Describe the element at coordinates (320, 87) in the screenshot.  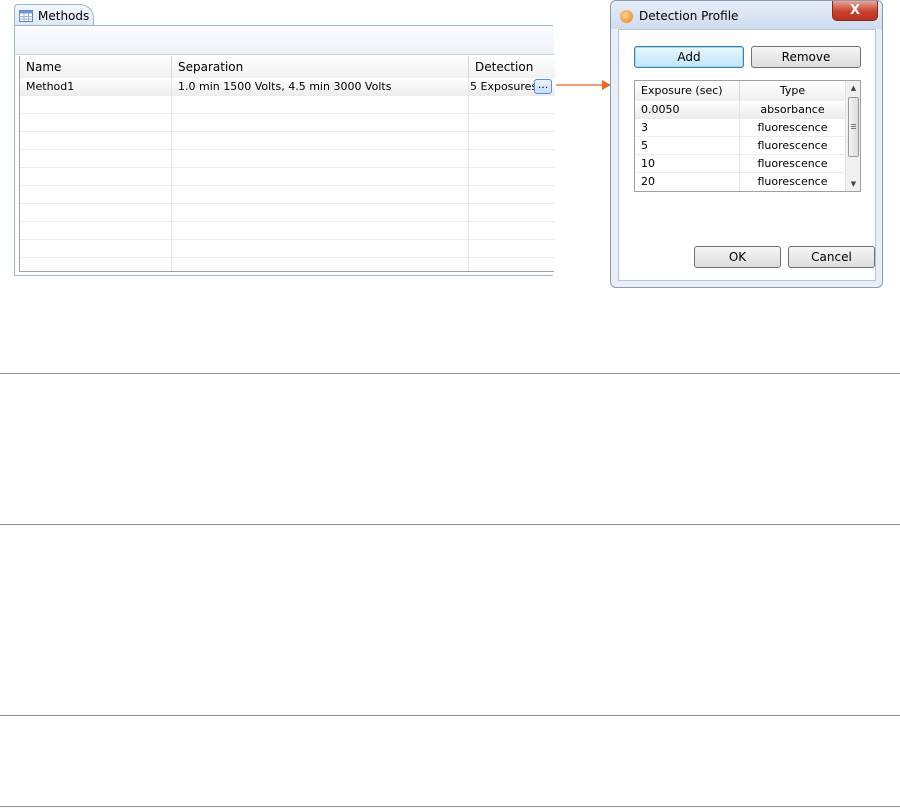
I see `cell-separation: 1.0 min 1500 Volts, 4.5 min 3000 Volts` at that location.